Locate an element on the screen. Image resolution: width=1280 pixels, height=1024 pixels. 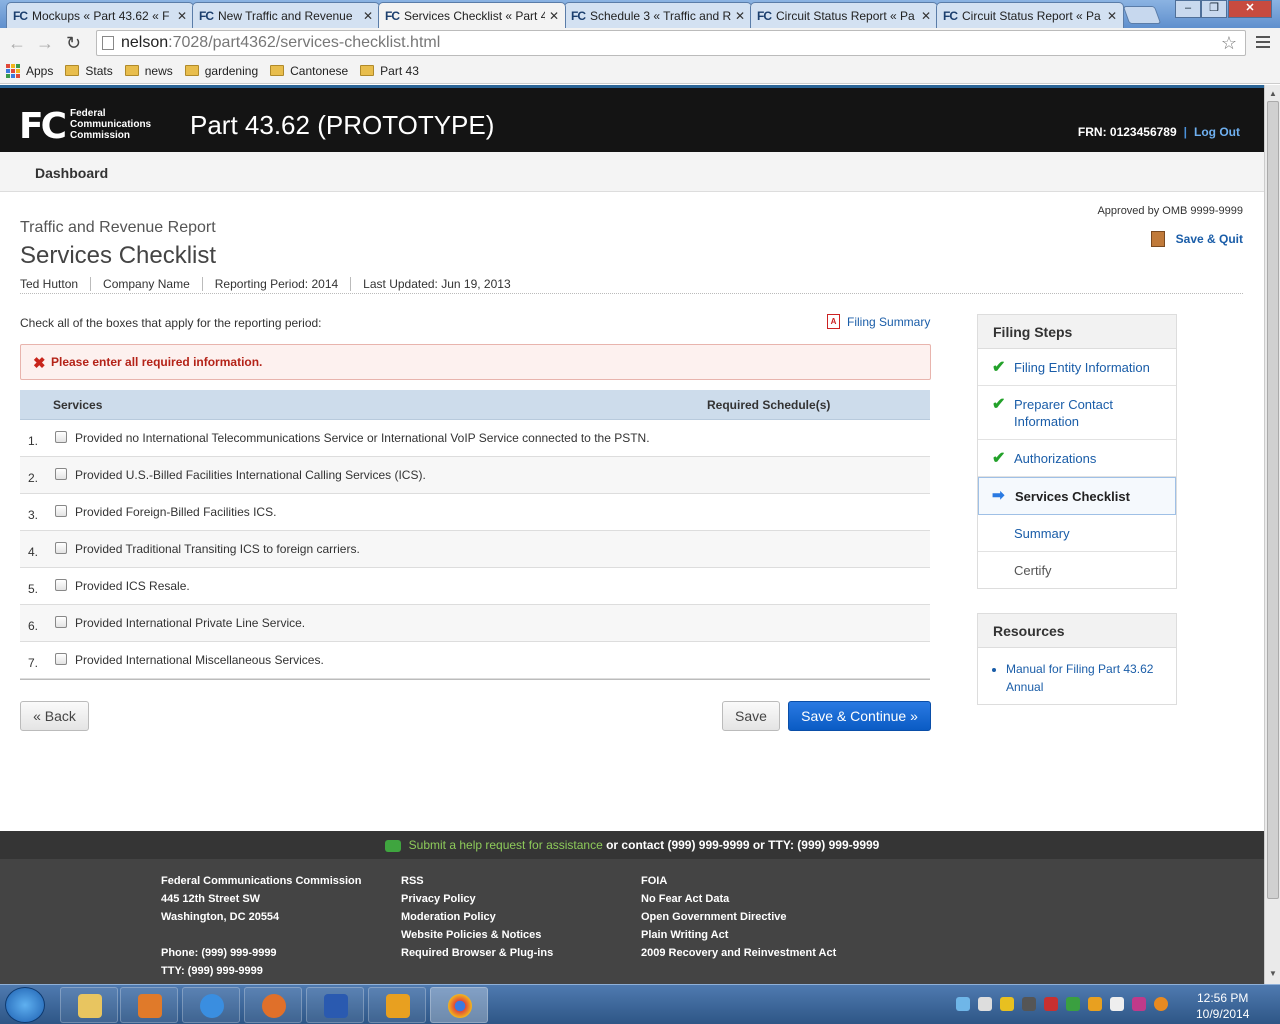
dashboard-link: Dashboard is located at coordinates (71, 173).